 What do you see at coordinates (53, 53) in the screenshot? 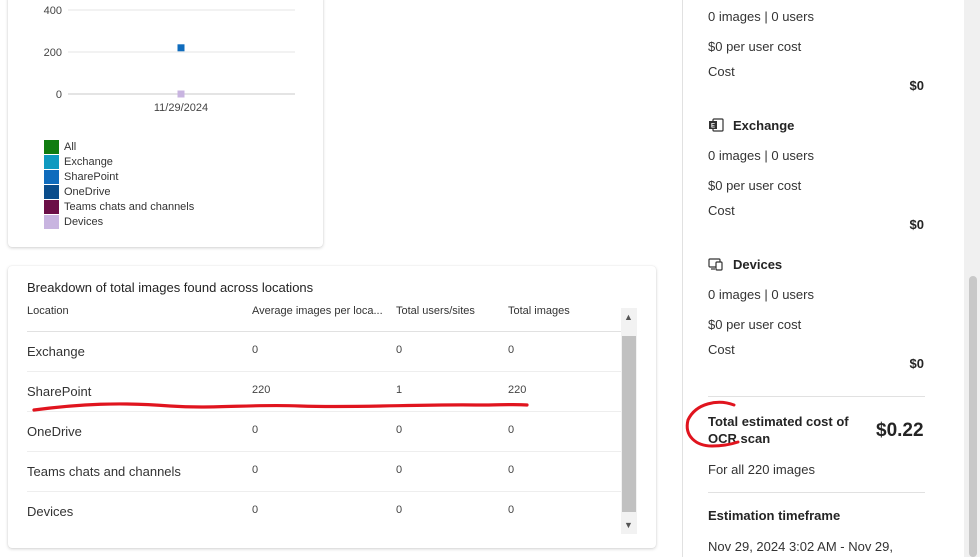
I see `y-tick-label: 200` at bounding box center [53, 53].